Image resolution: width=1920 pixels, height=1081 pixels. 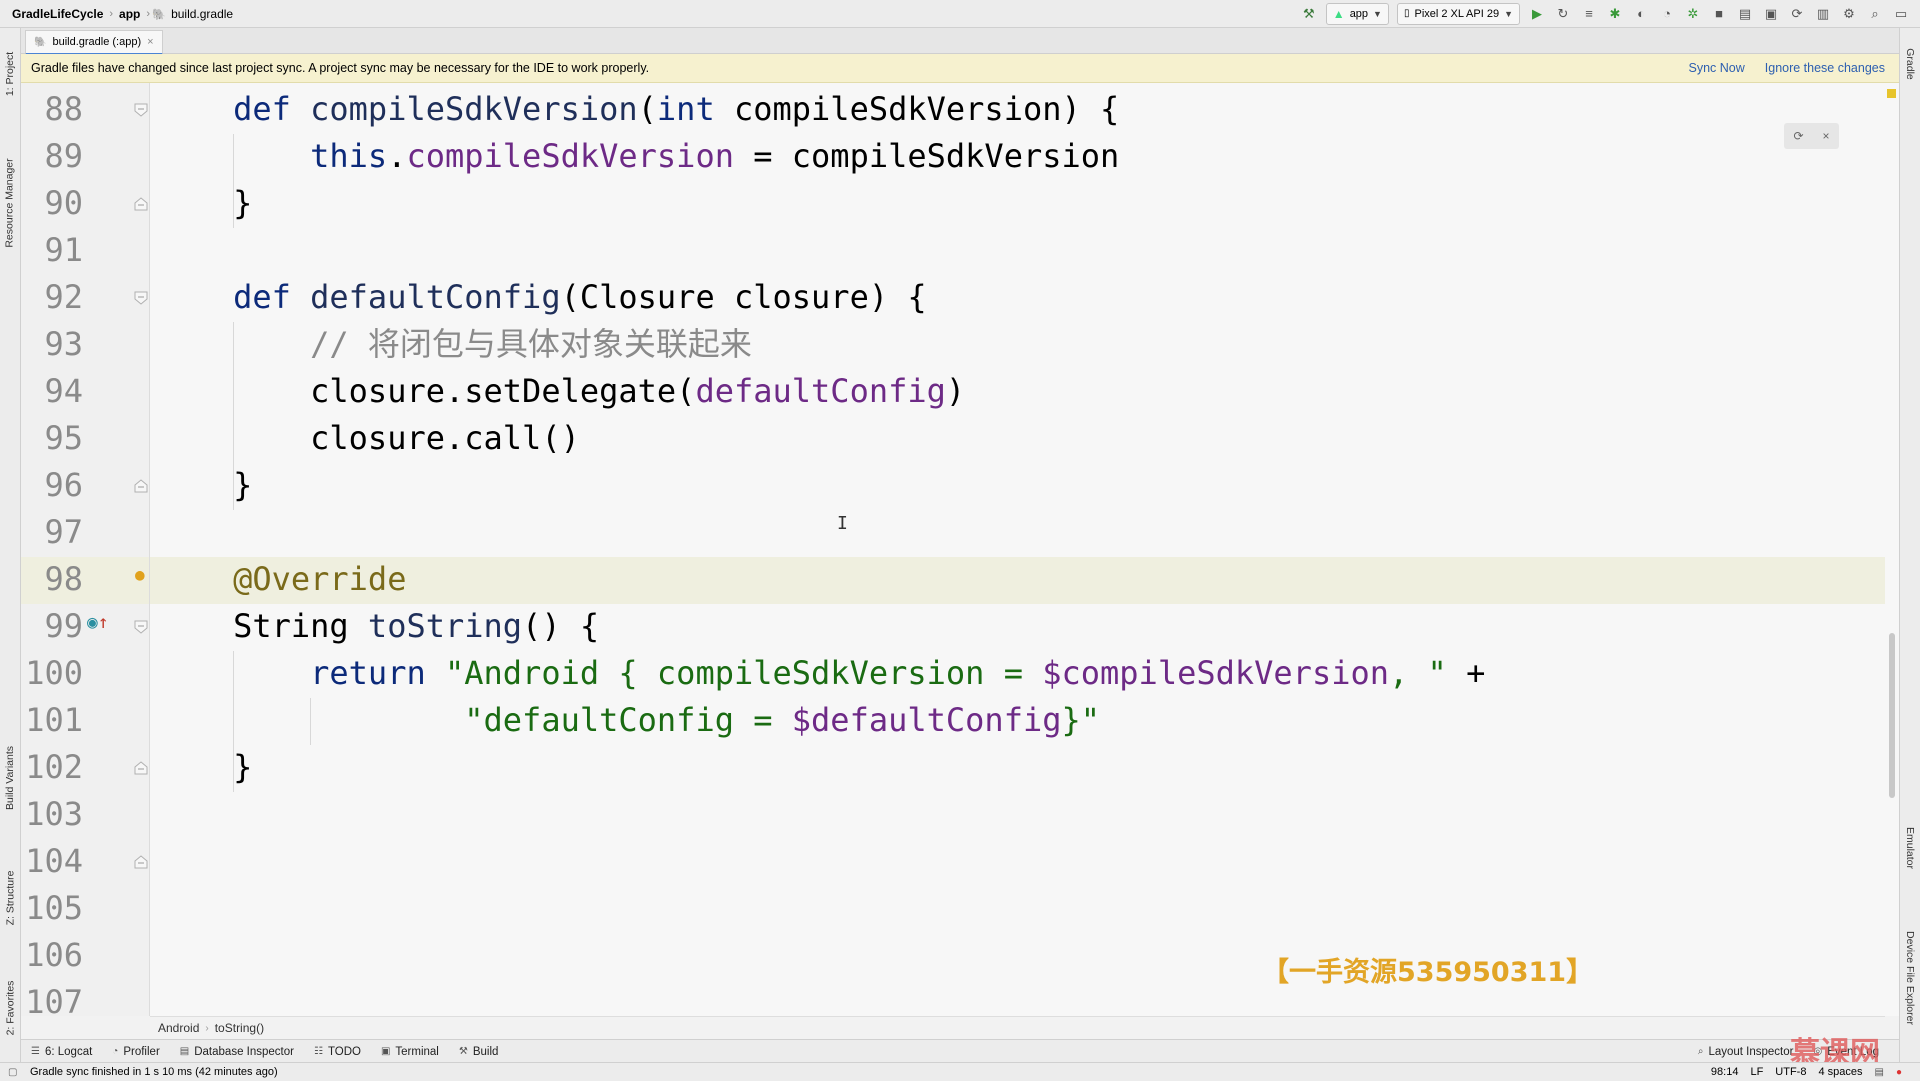 I want to click on code-line: @Override, so click(x=281, y=579).